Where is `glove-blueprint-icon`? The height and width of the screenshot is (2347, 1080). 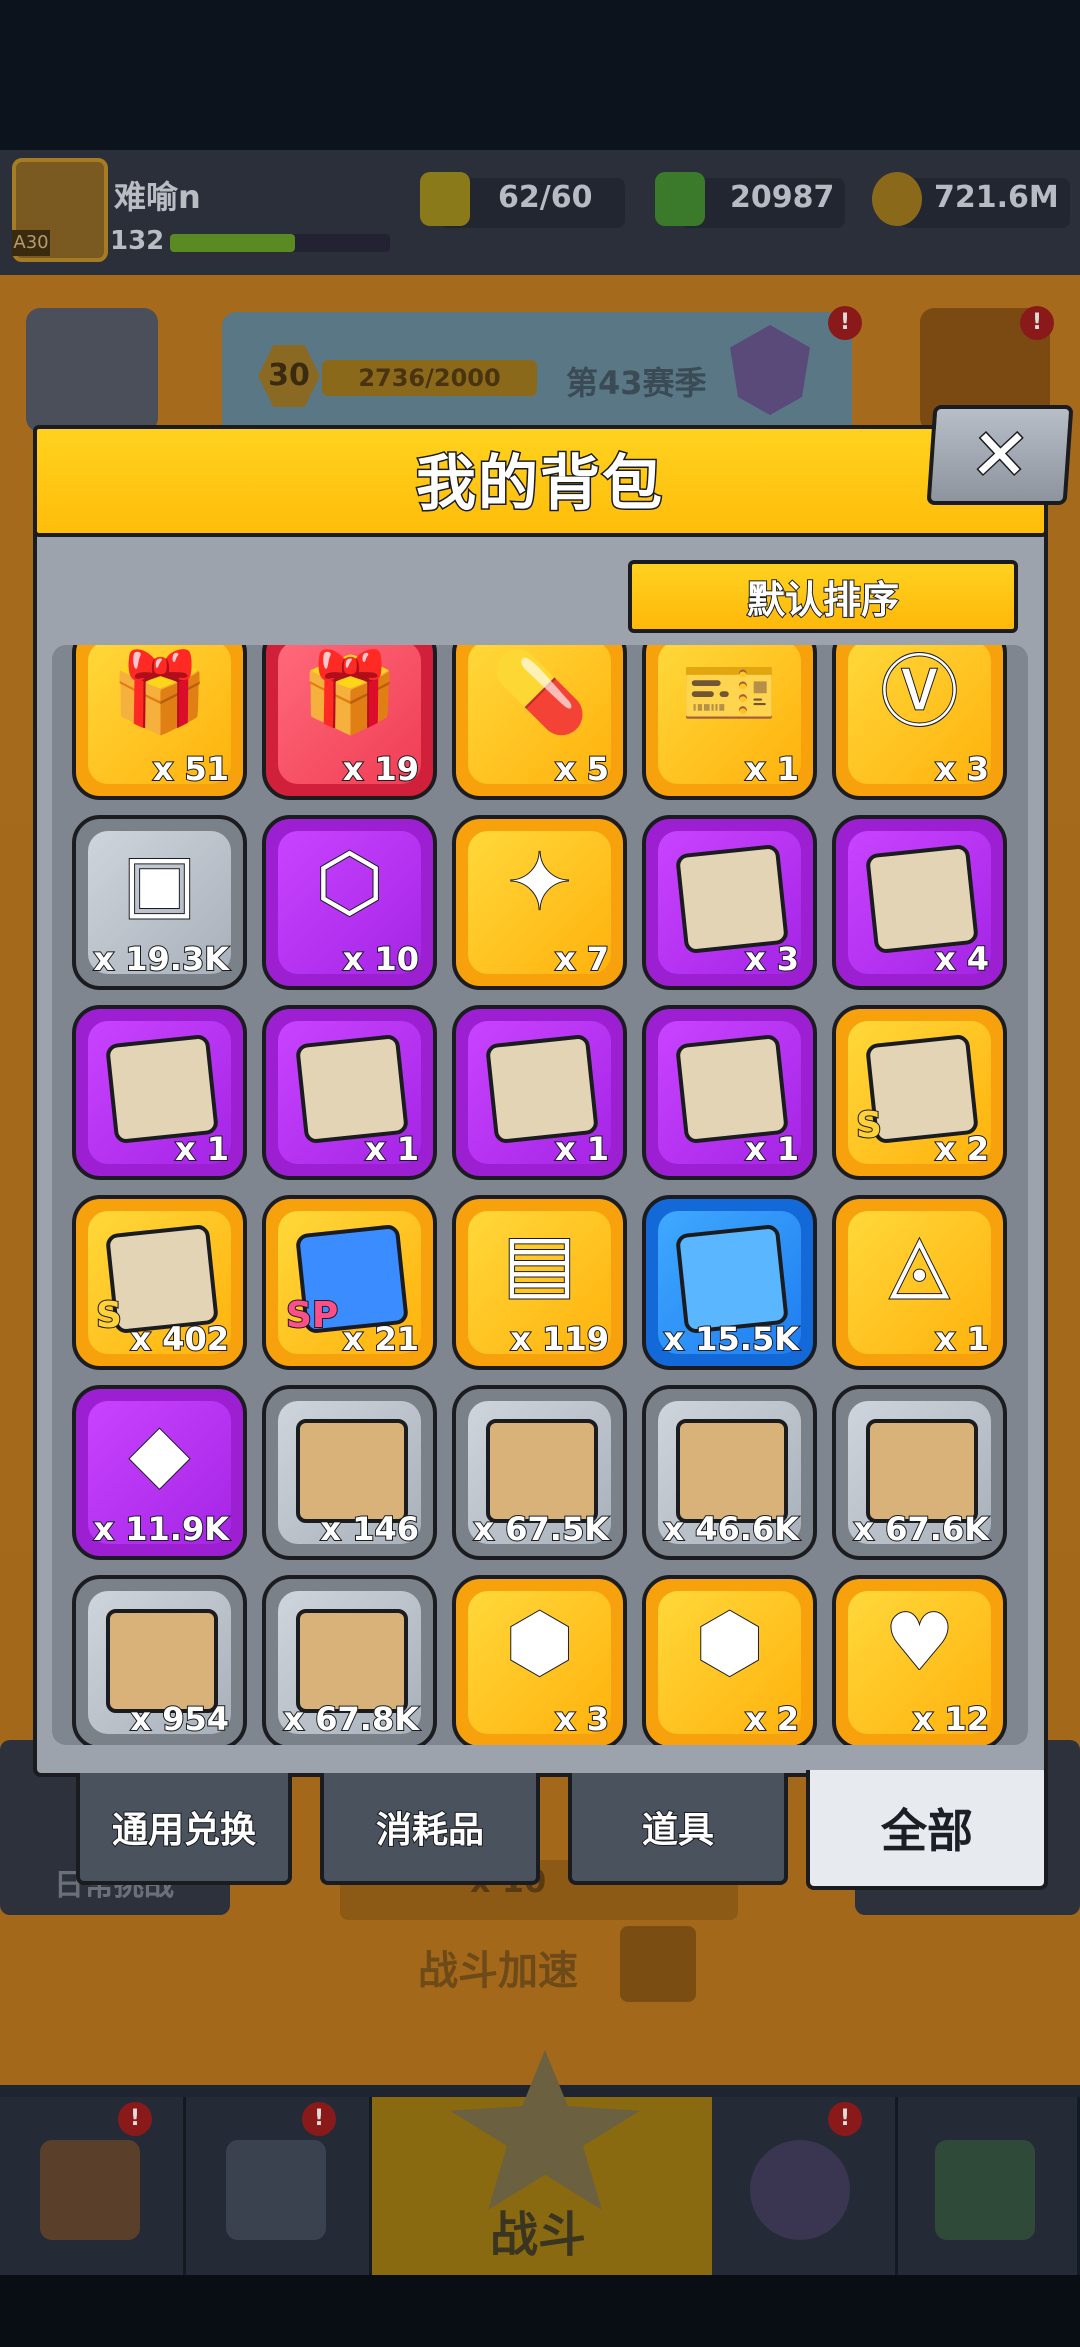 glove-blueprint-icon is located at coordinates (162, 1661).